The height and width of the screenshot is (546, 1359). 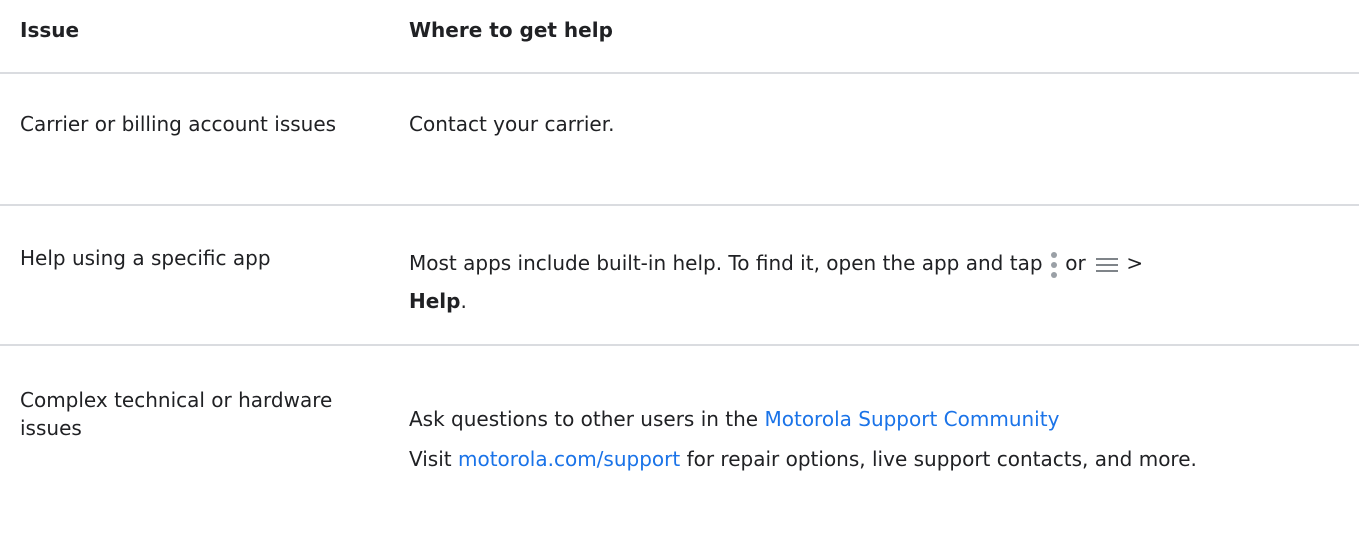 What do you see at coordinates (584, 419) in the screenshot?
I see `help-text: Ask questions to other users in the` at bounding box center [584, 419].